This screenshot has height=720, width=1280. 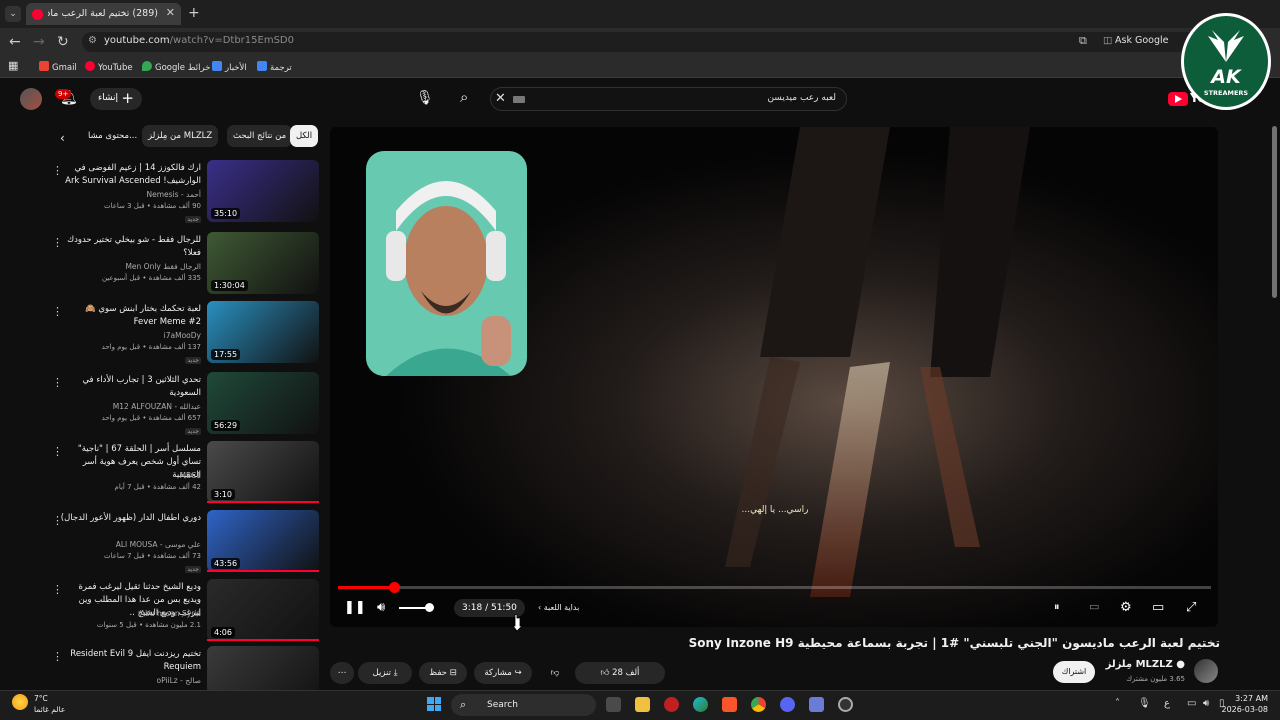 What do you see at coordinates (1206, 703) in the screenshot?
I see `speaker-icon: 🔊︎` at bounding box center [1206, 703].